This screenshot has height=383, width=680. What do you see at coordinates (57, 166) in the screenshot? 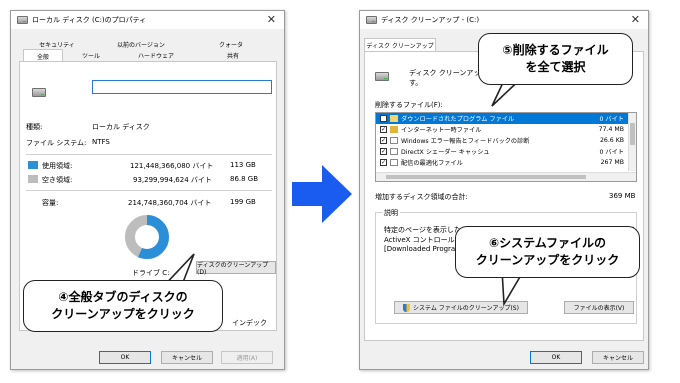
I see `used-label: 使用領域:` at bounding box center [57, 166].